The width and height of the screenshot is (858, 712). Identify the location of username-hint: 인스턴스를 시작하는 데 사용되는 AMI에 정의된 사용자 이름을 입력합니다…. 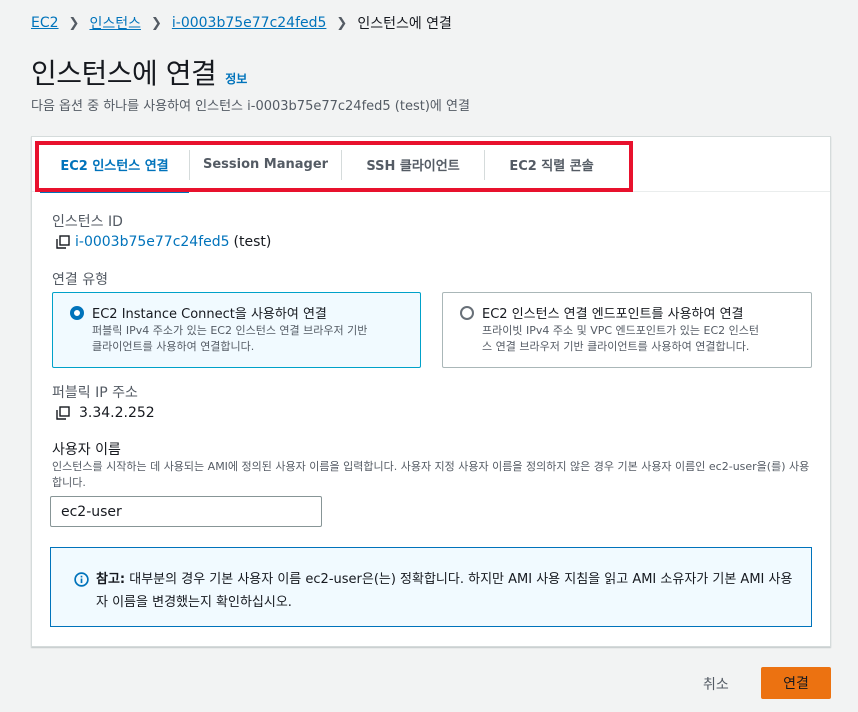
(431, 474).